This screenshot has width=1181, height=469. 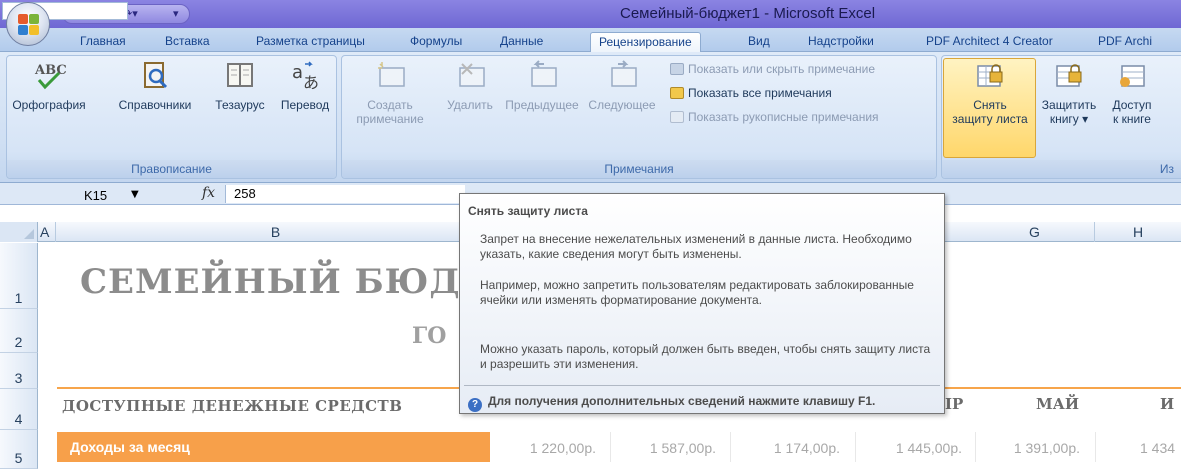 I want to click on month-header-jun: И, so click(x=1167, y=404).